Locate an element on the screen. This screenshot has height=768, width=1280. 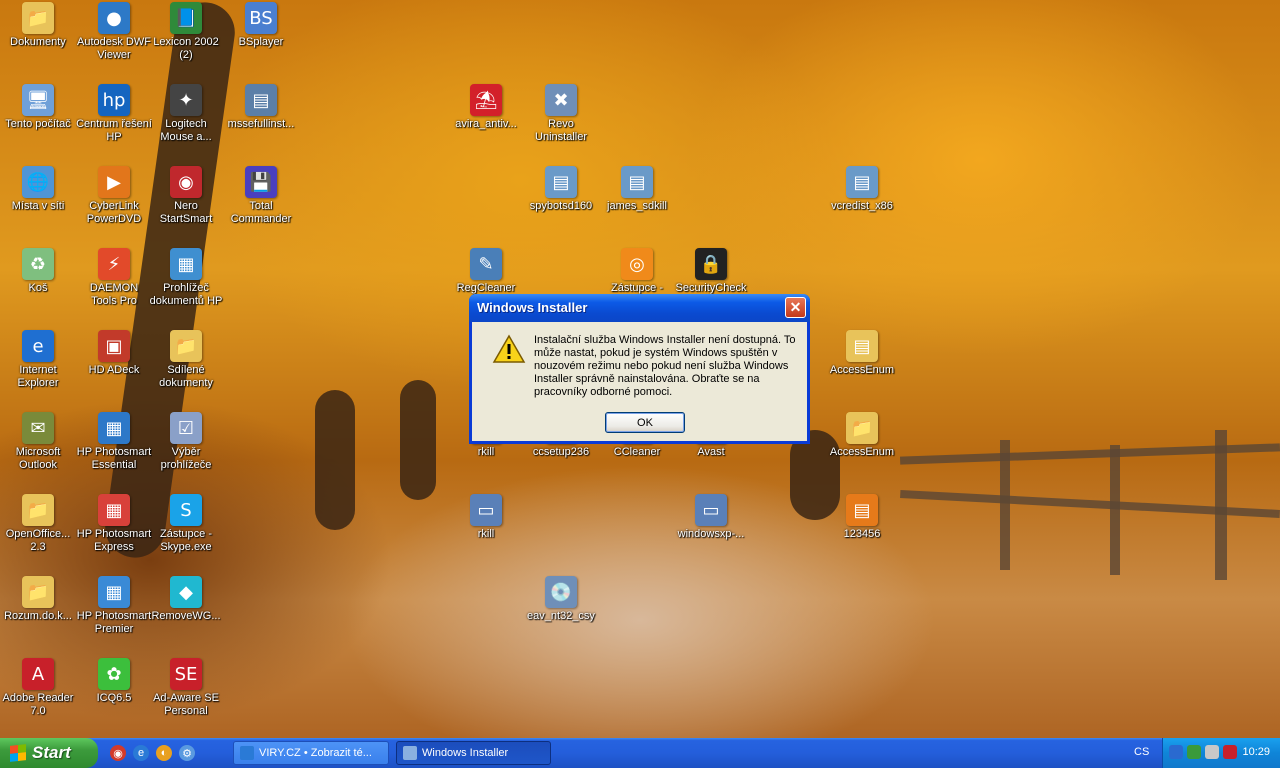
desktop-icon: ✉ Microsoft Outlook is located at coordinates (38, 442).